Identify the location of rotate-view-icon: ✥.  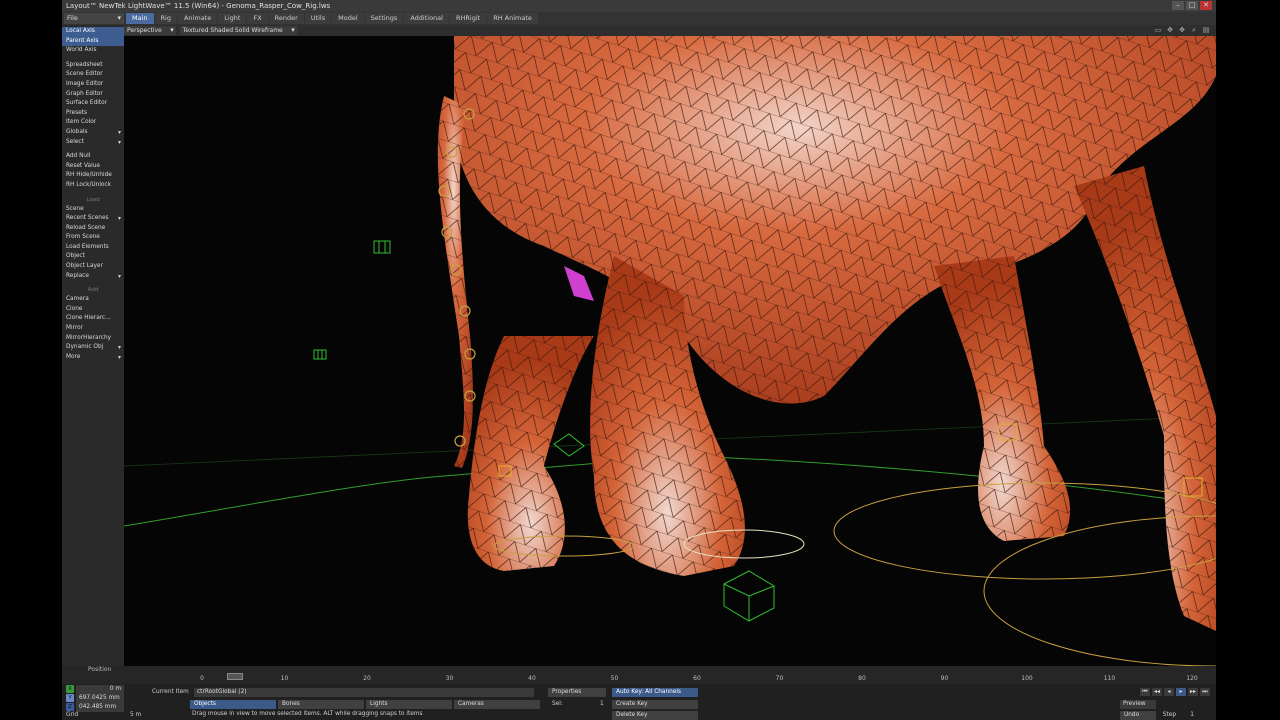
(1182, 30).